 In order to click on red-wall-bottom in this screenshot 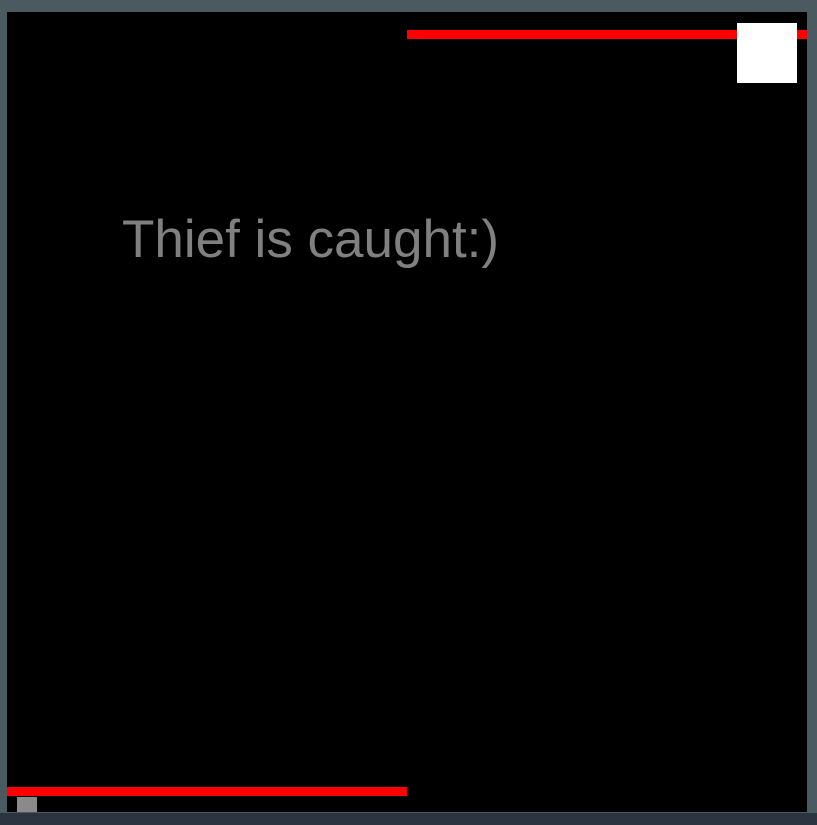, I will do `click(207, 791)`.